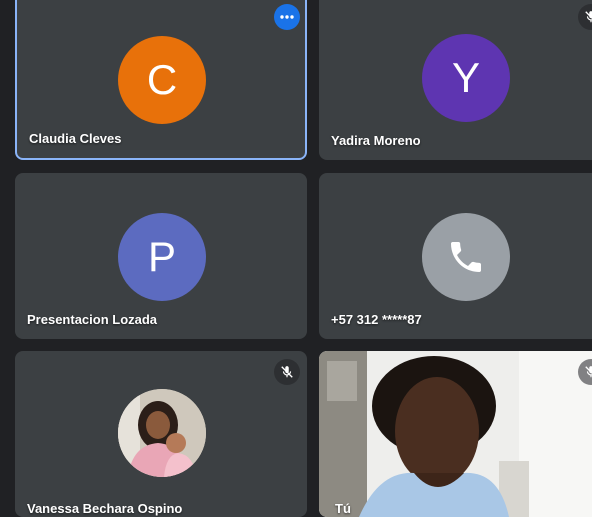 The height and width of the screenshot is (517, 592). I want to click on participant-name: Yadira Moreno, so click(376, 140).